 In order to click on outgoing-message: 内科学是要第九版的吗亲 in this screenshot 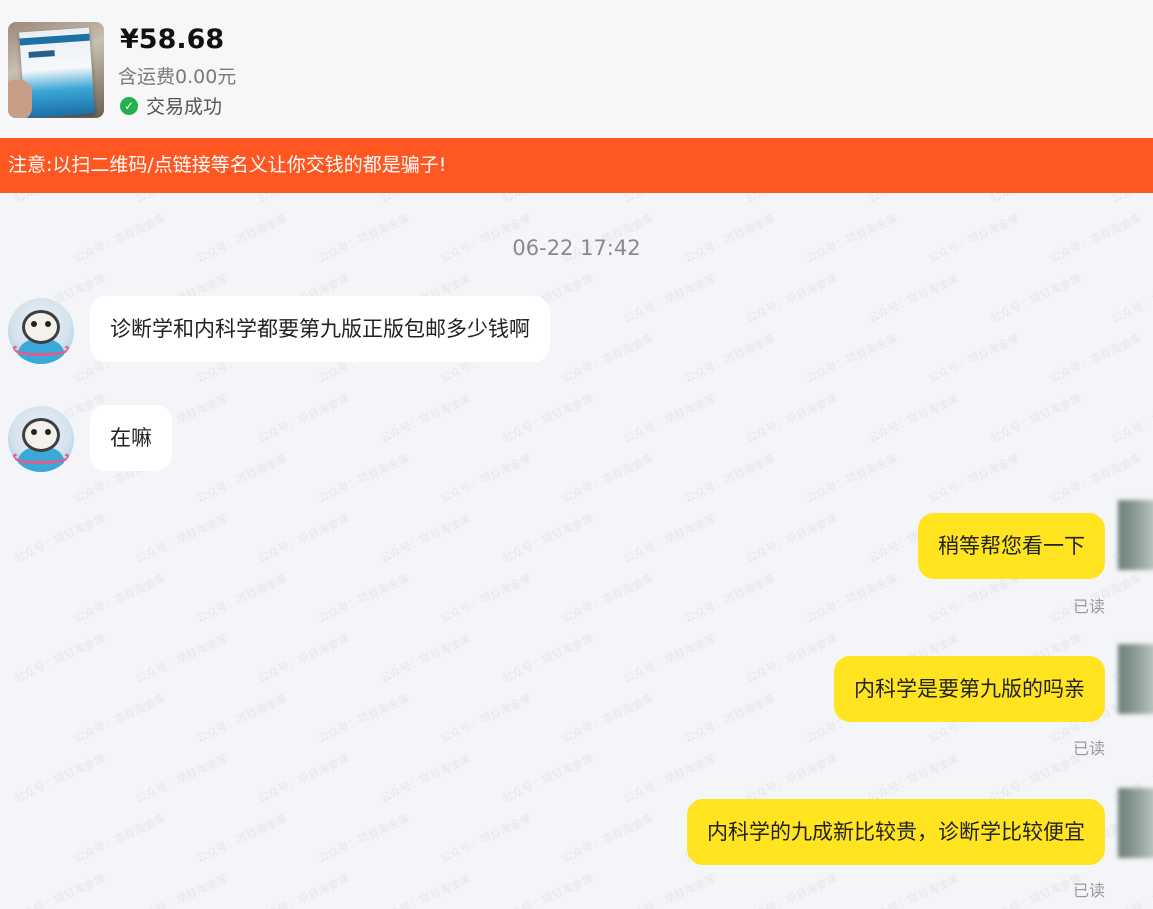, I will do `click(969, 689)`.